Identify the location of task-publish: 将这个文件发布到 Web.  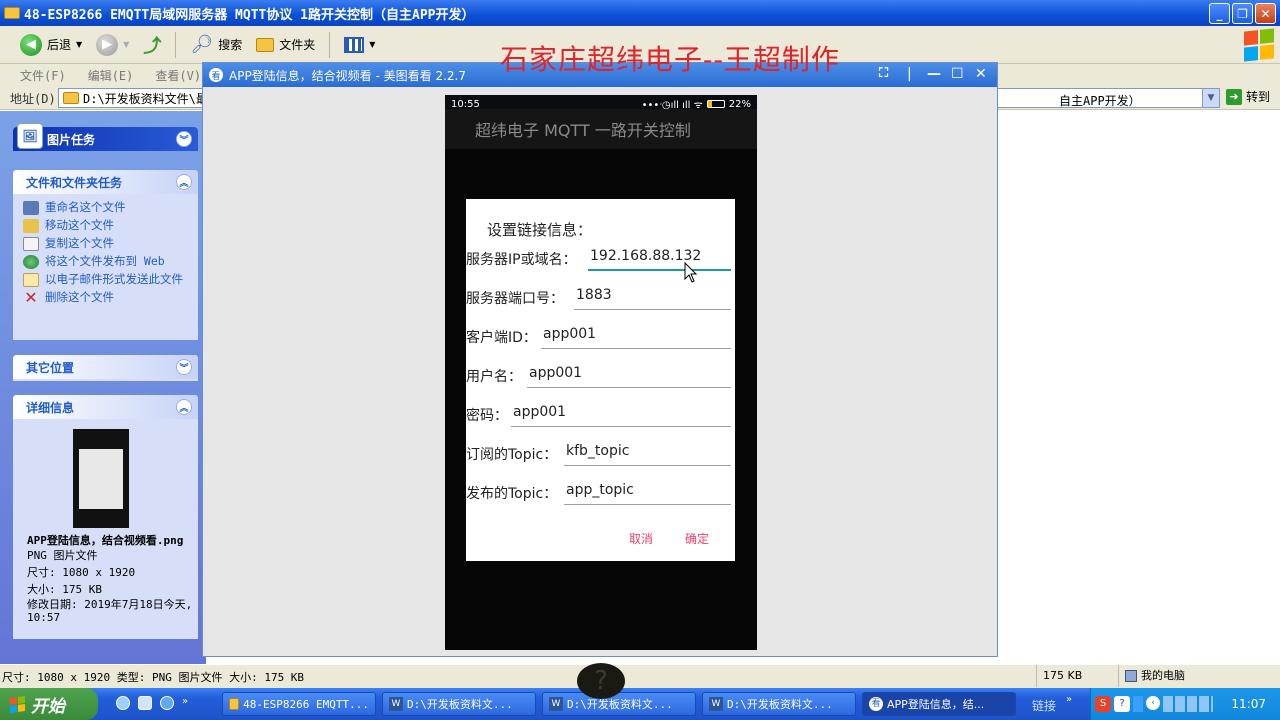
(105, 262).